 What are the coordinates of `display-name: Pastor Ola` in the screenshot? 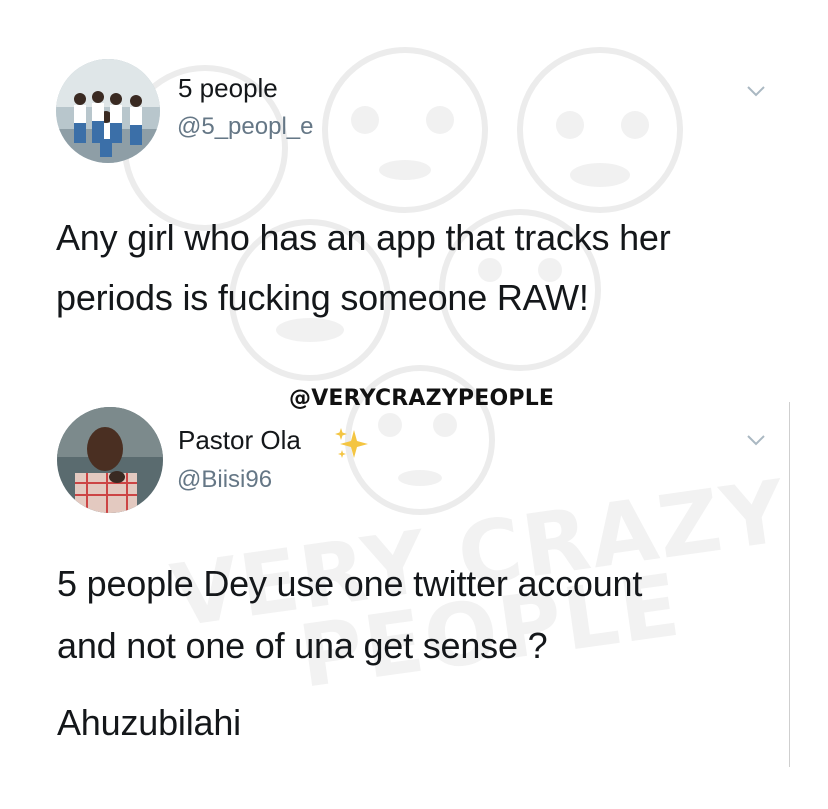 It's located at (239, 440).